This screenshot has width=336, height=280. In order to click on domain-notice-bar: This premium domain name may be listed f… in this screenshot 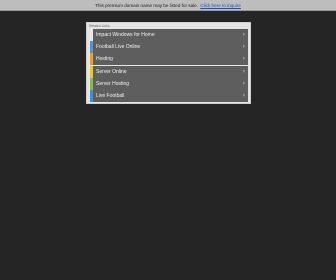, I will do `click(168, 5)`.